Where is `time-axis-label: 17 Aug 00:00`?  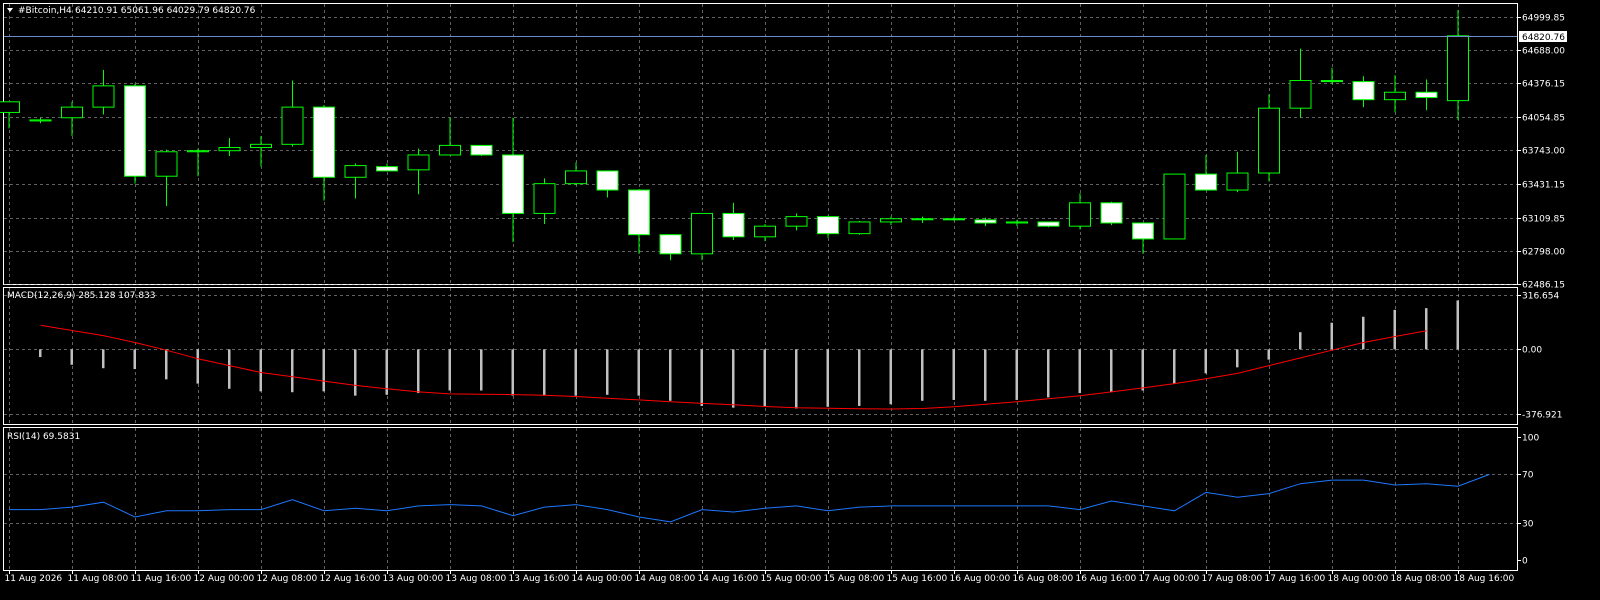 time-axis-label: 17 Aug 00:00 is located at coordinates (1169, 579).